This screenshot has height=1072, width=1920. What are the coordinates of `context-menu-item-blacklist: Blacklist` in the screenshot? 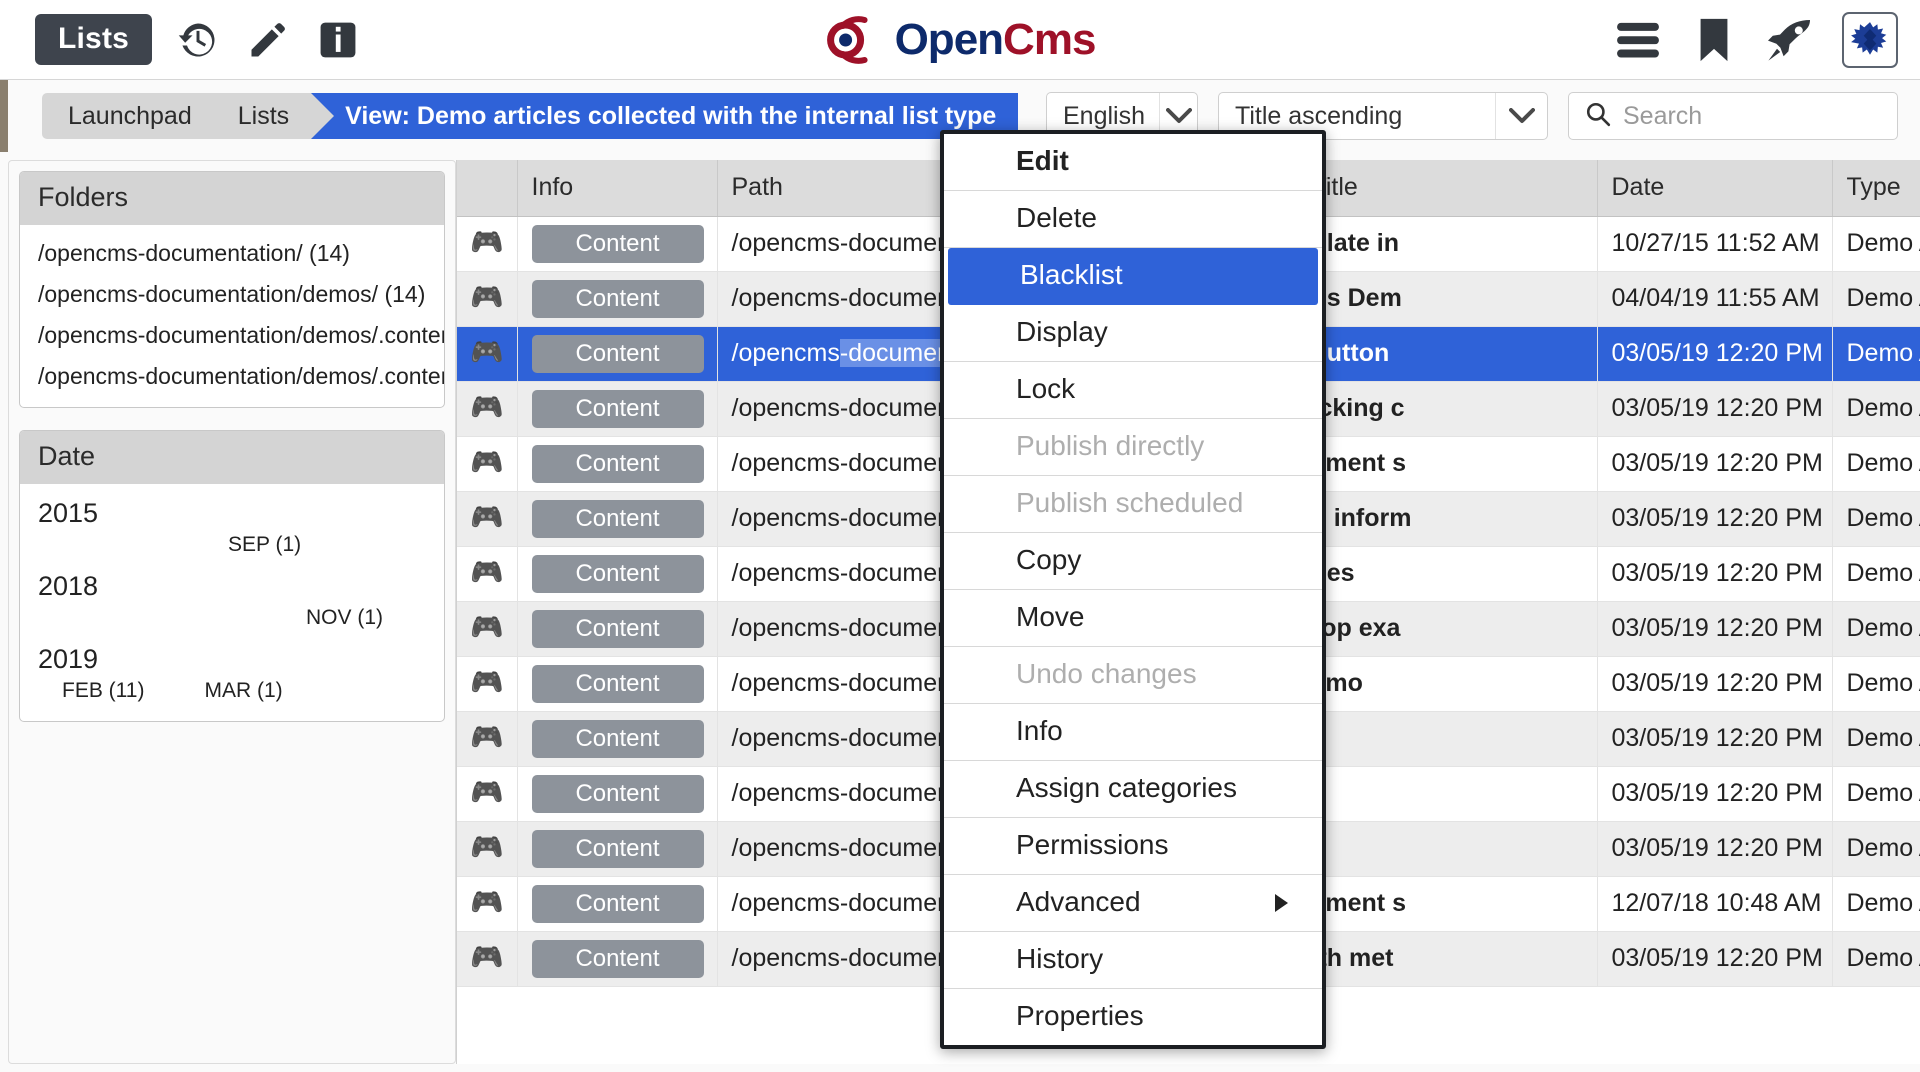 It's located at (1133, 276).